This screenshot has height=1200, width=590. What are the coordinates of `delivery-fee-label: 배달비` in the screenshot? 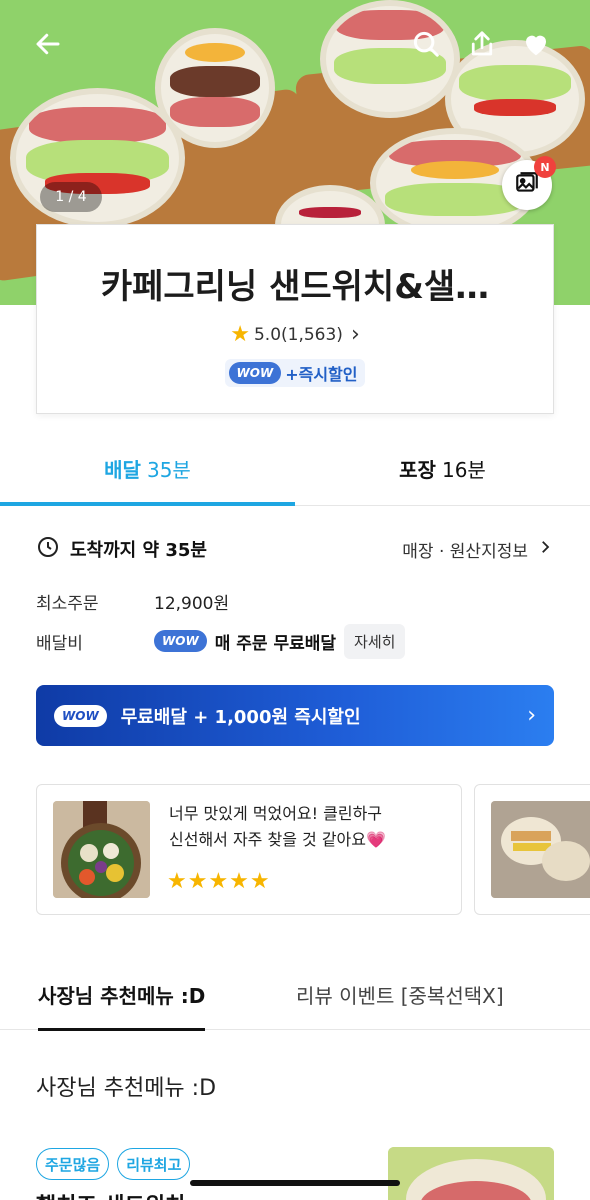 It's located at (59, 643).